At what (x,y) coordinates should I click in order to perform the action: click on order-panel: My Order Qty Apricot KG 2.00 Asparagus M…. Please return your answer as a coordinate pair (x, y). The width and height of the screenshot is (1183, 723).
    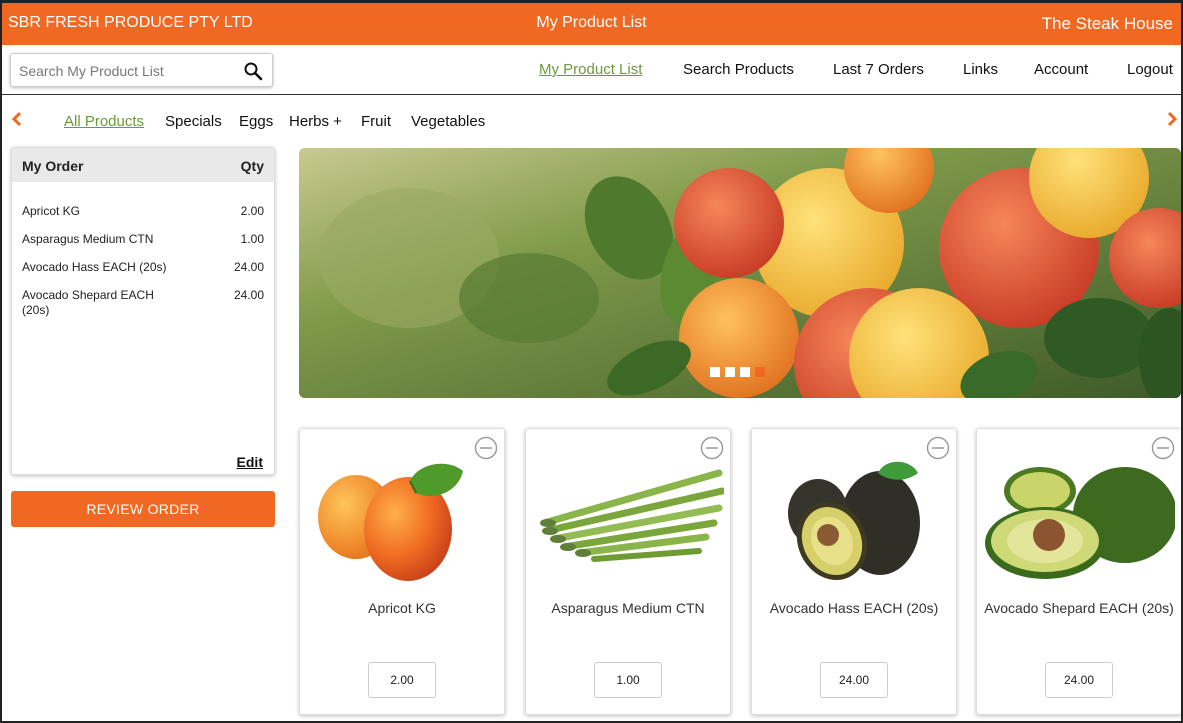
    Looking at the image, I should click on (143, 311).